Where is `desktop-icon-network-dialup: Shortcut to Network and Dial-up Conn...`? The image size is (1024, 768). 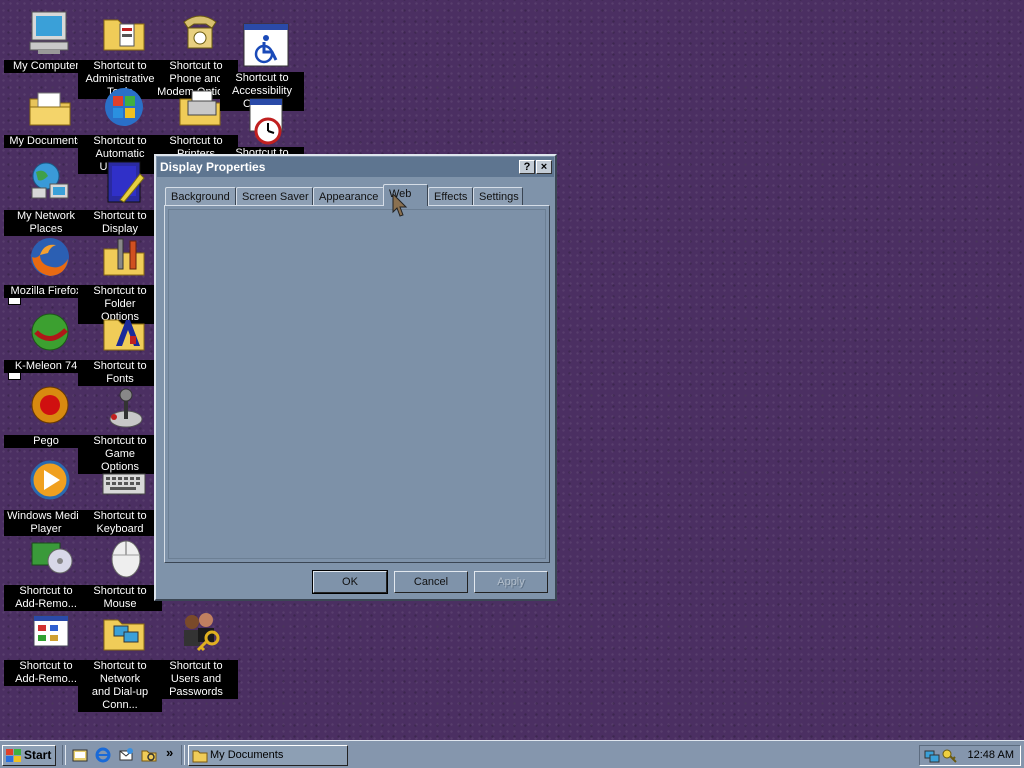
desktop-icon-network-dialup: Shortcut to Network and Dial-up Conn... is located at coordinates (120, 660).